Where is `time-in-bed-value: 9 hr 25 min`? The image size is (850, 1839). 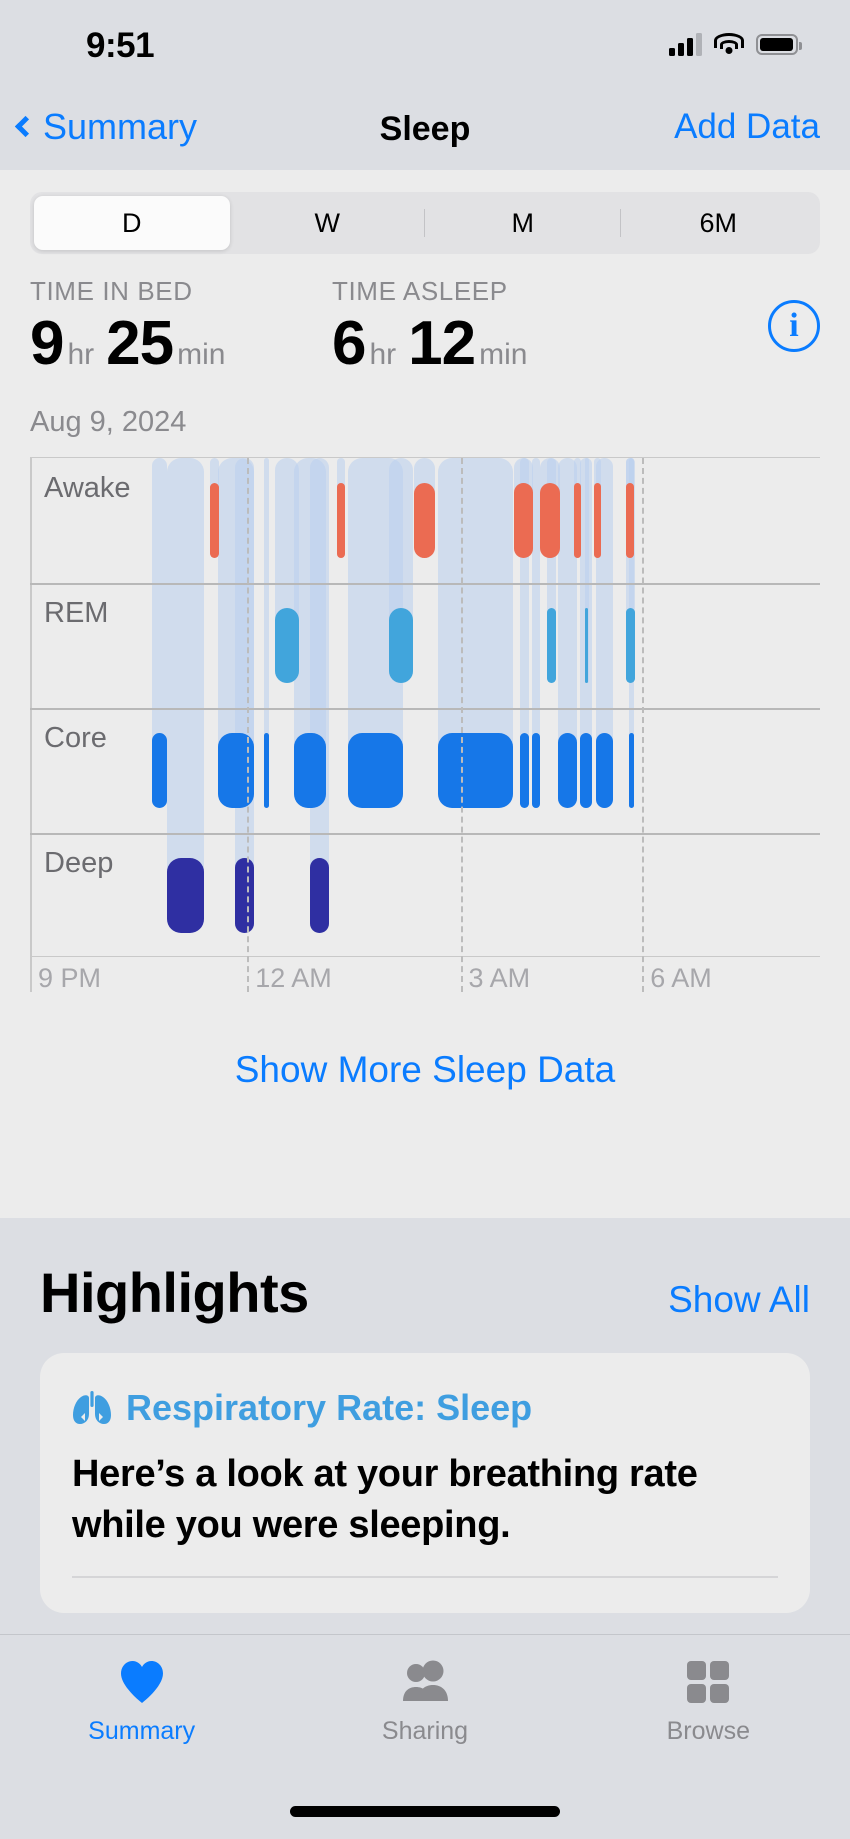
time-in-bed-value: 9 hr 25 min is located at coordinates (133, 344).